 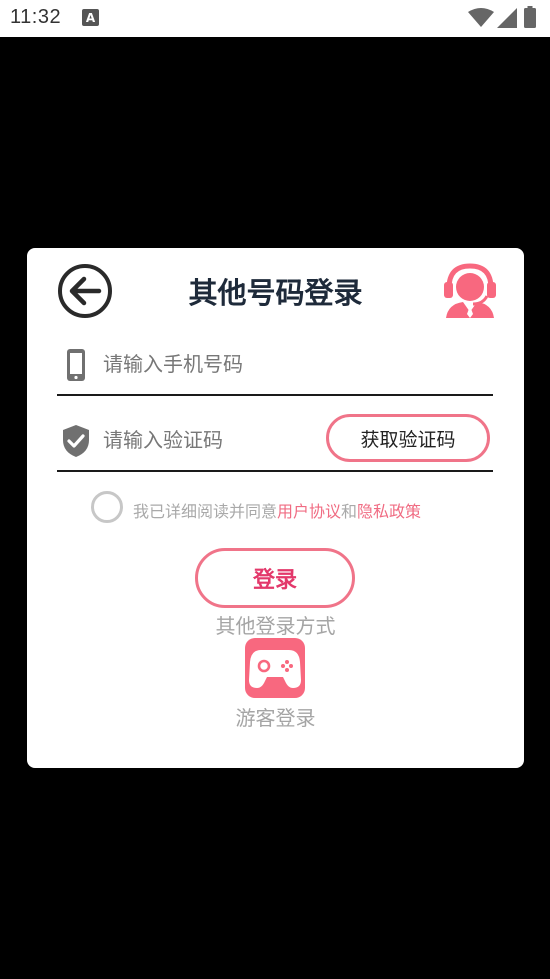 I want to click on verification-code-input, so click(x=213, y=440).